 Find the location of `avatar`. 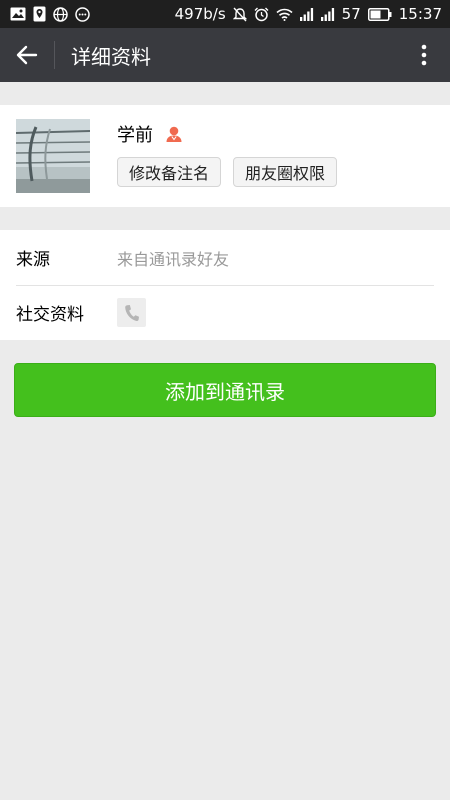

avatar is located at coordinates (53, 156).